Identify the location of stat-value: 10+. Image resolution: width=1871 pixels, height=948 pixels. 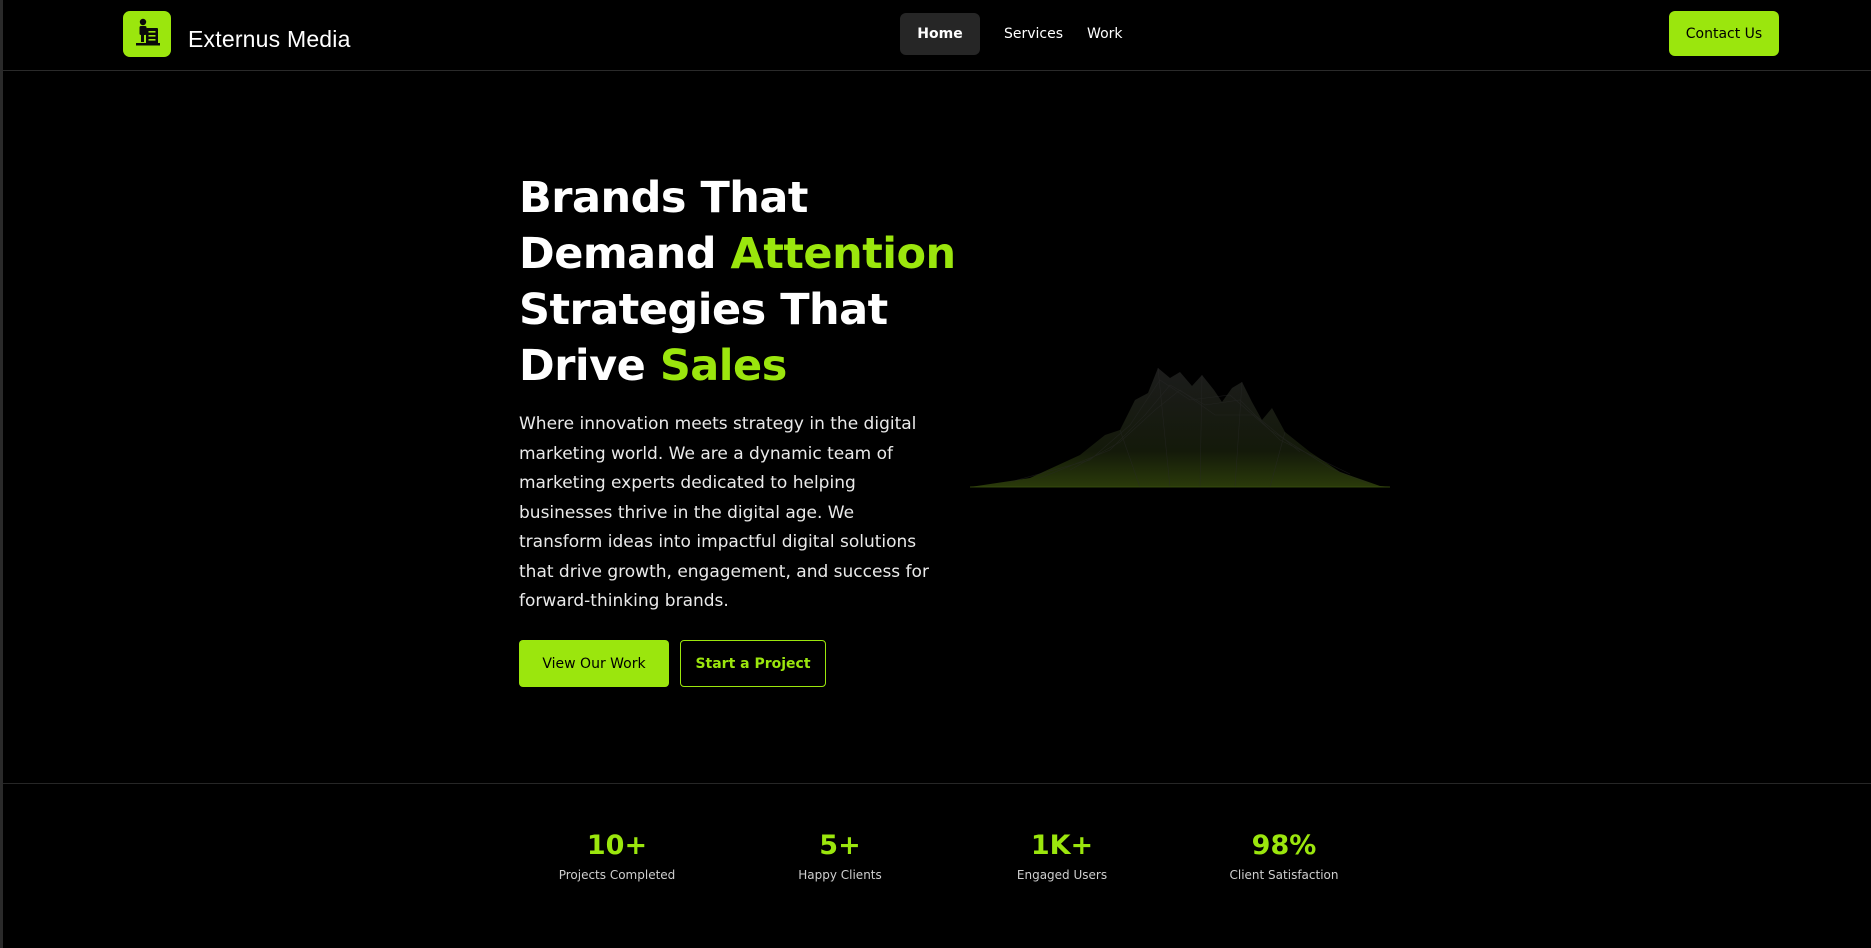
(617, 845).